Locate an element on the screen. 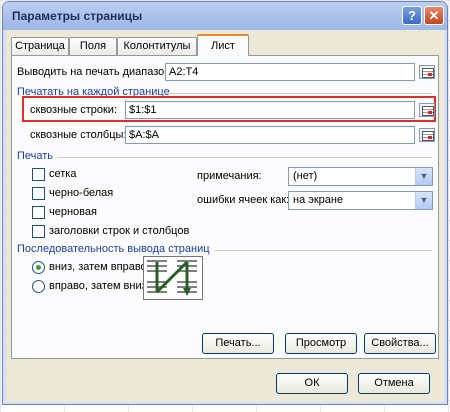 The height and width of the screenshot is (412, 450). print-area-label: Выводить на печать диапазон: is located at coordinates (95, 72).